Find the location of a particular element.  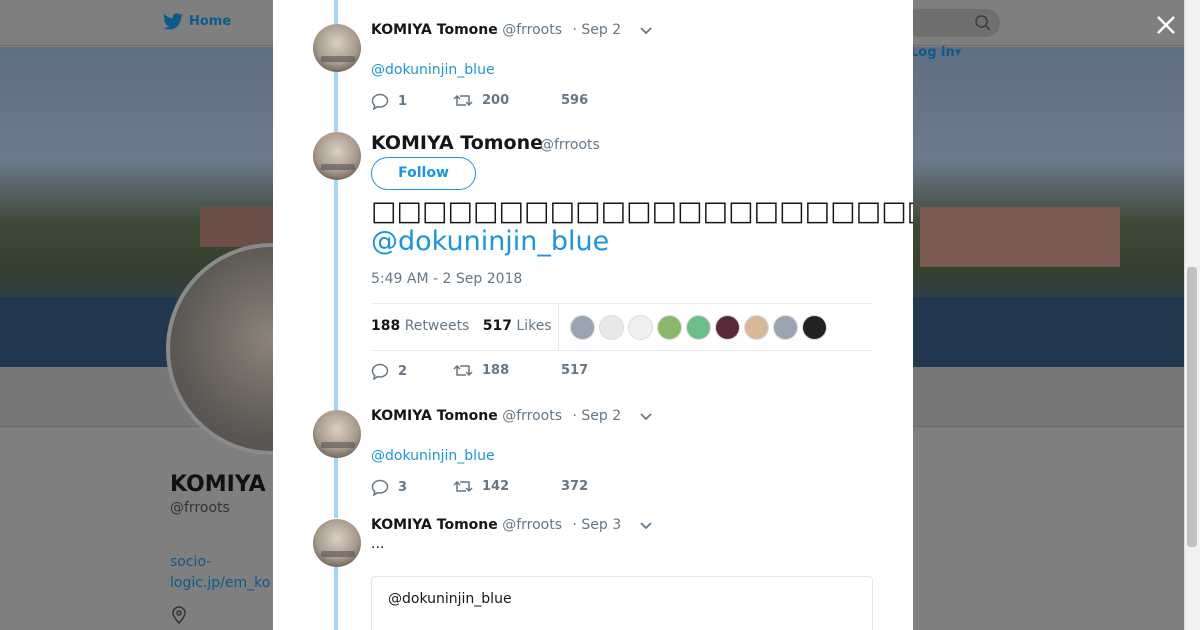

retweet-count: 200 is located at coordinates (496, 100).